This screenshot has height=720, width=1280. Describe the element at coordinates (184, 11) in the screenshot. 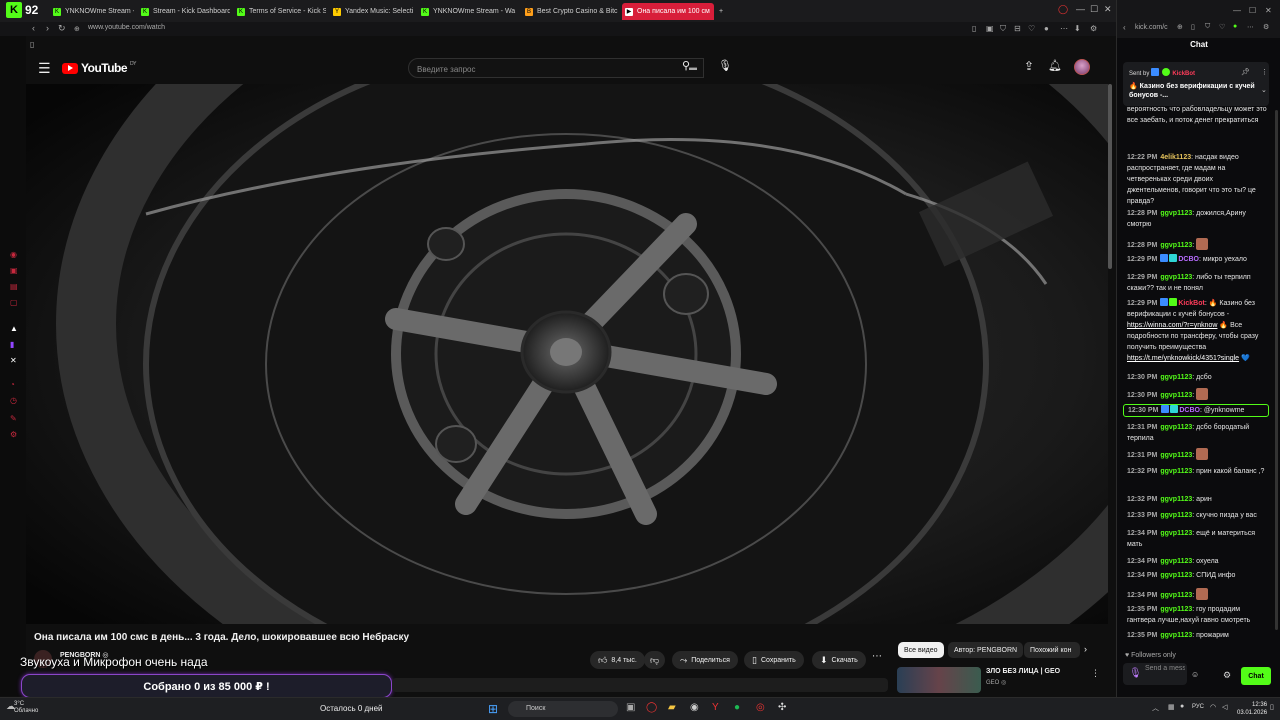

I see `browser-tab: K Stream - Kick Dashboard` at that location.